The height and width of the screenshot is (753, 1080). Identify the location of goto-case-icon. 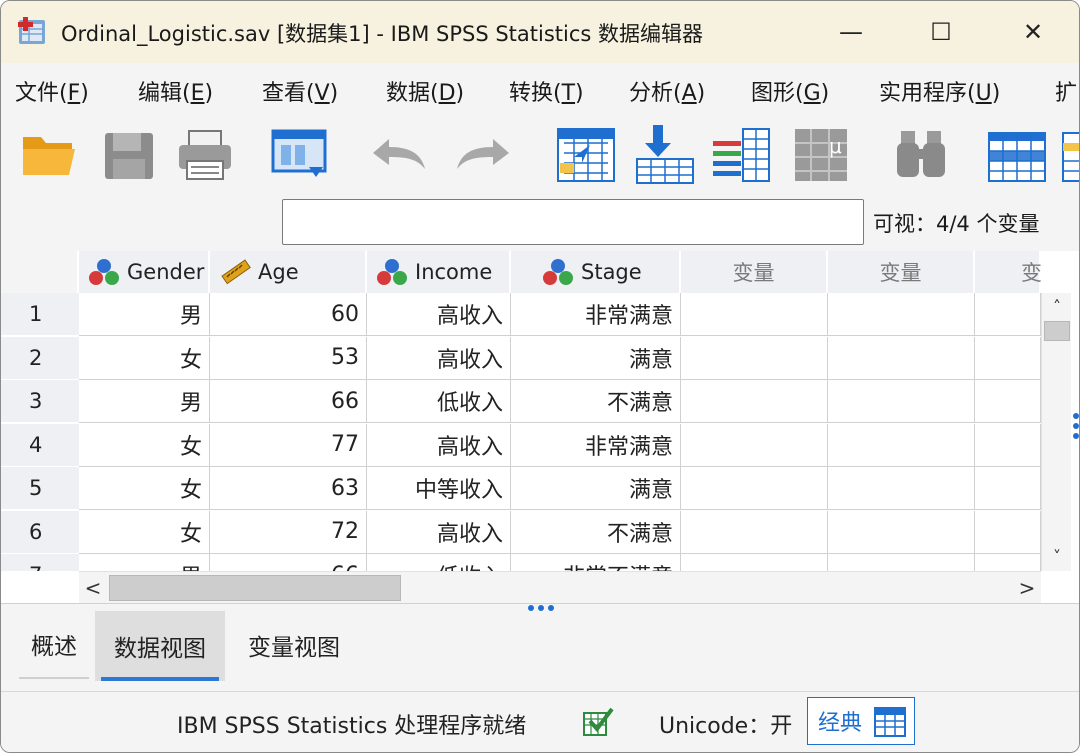
(586, 155).